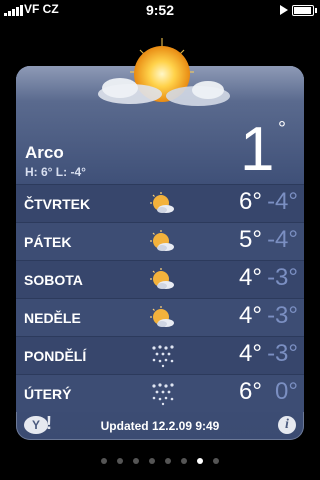 This screenshot has height=480, width=320. What do you see at coordinates (304, 10) in the screenshot?
I see `battery-icon` at bounding box center [304, 10].